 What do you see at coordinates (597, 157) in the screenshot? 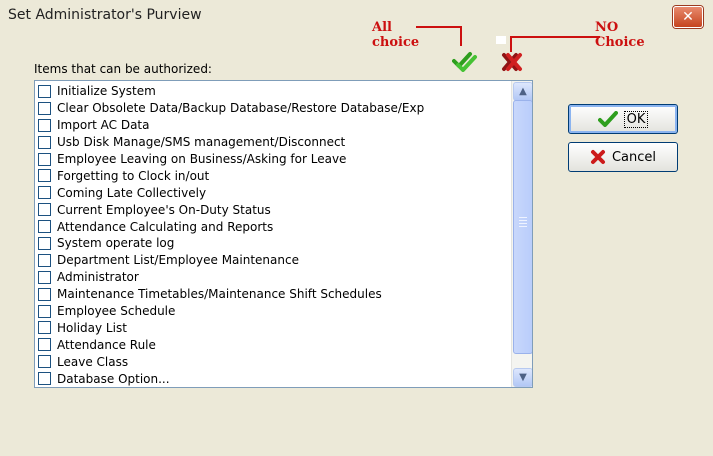
I see `x-icon` at bounding box center [597, 157].